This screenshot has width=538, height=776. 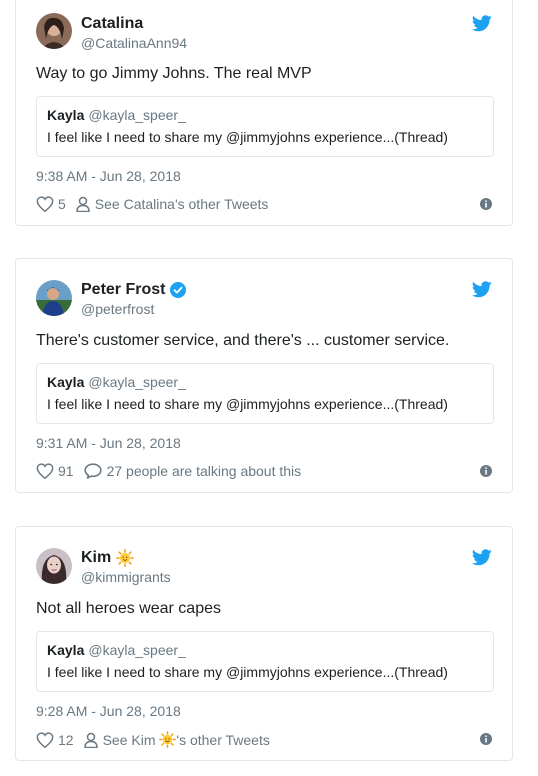 What do you see at coordinates (126, 577) in the screenshot?
I see `author-handle: @kimmigrants` at bounding box center [126, 577].